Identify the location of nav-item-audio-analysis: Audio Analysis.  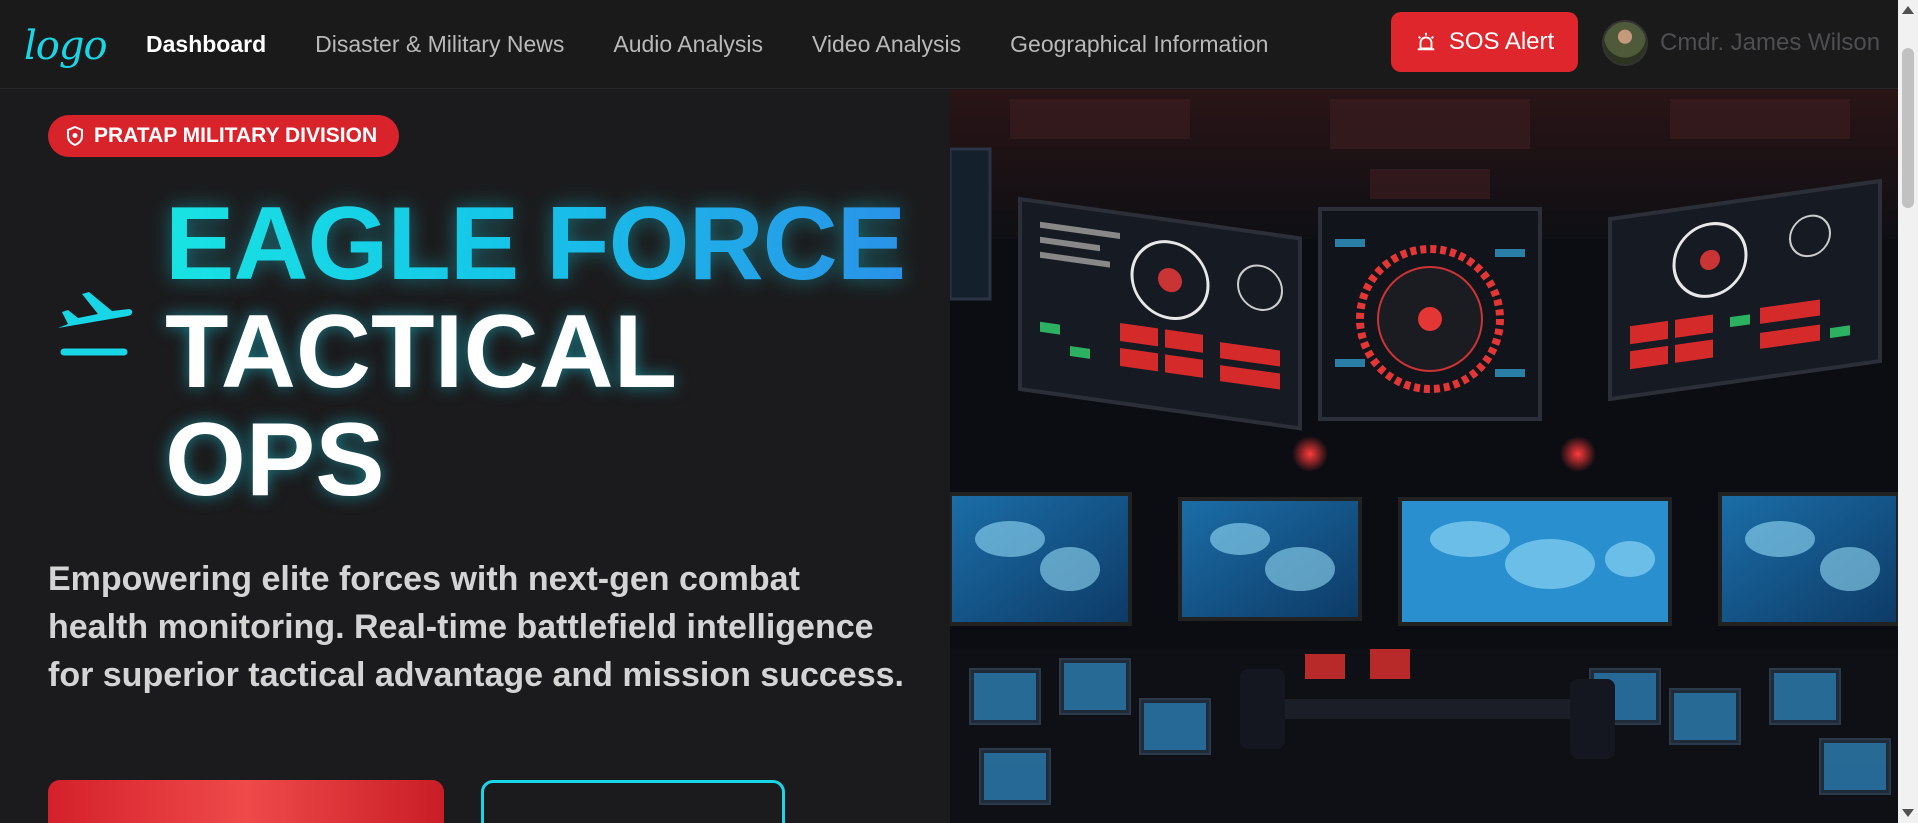
(688, 44).